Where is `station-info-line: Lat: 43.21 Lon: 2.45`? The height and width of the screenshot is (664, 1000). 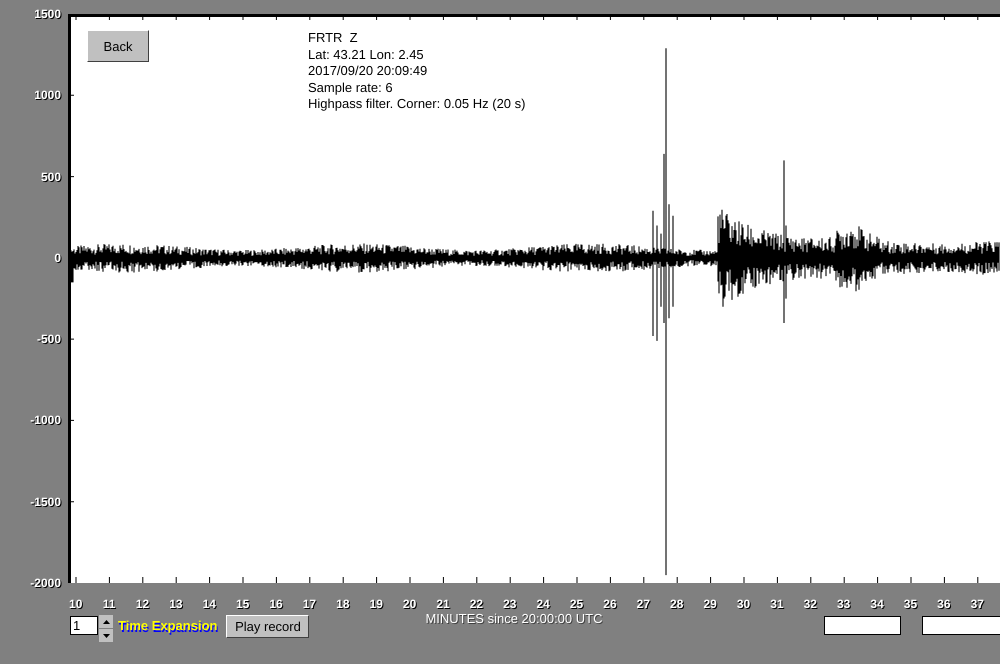
station-info-line: Lat: 43.21 Lon: 2.45 is located at coordinates (366, 54).